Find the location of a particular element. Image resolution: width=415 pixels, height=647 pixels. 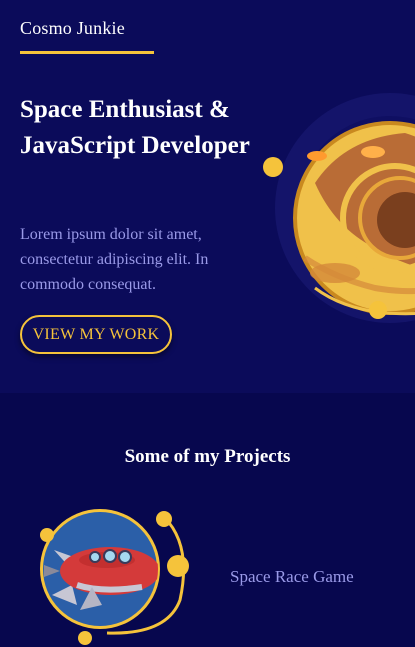

brand-underline is located at coordinates (87, 52).